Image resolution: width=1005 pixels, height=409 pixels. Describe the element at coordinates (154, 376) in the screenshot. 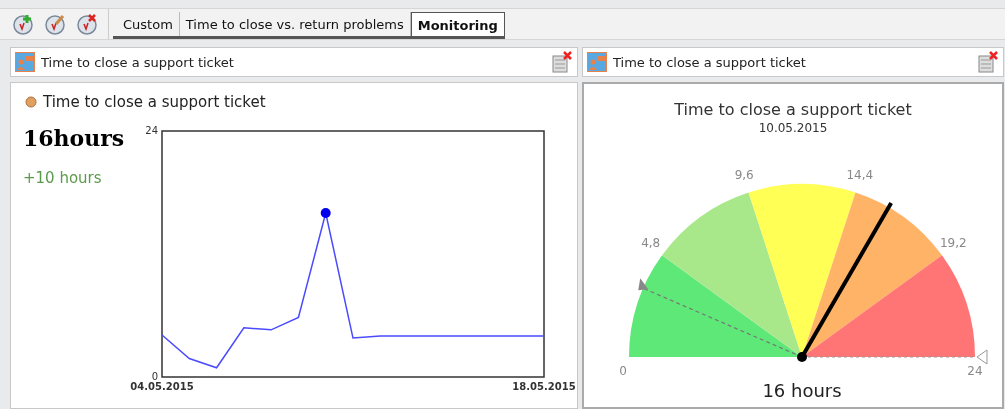

I see `axis-label: 0` at that location.